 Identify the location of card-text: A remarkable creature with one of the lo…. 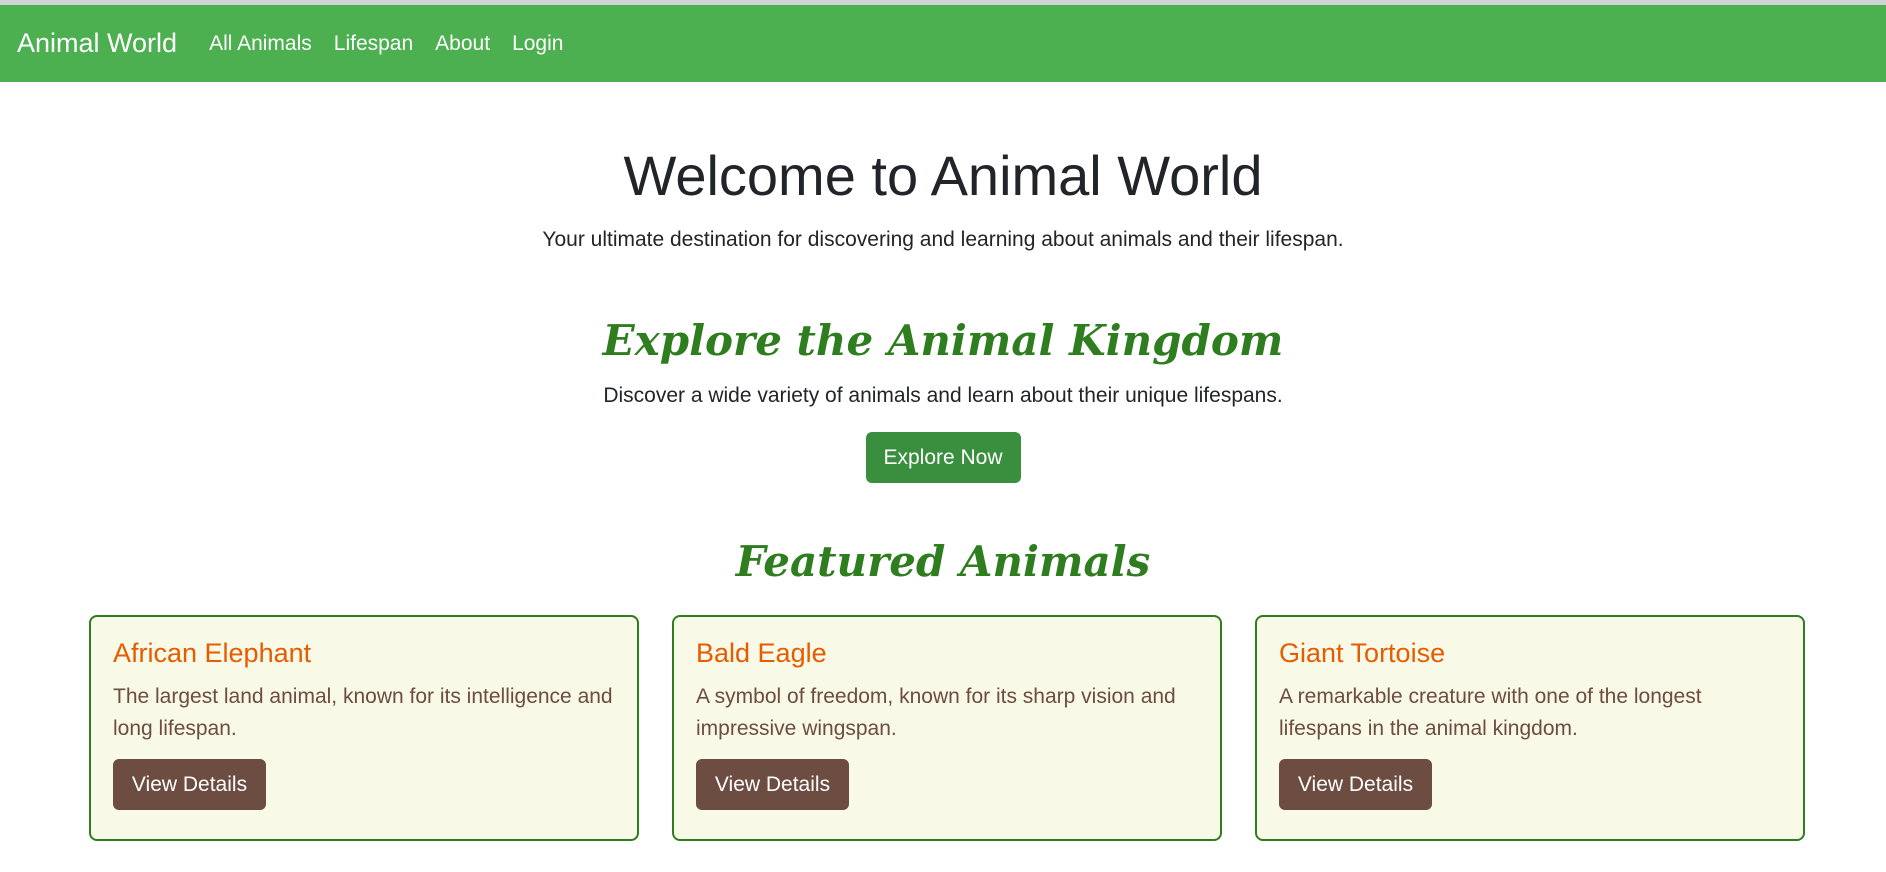
(1490, 713).